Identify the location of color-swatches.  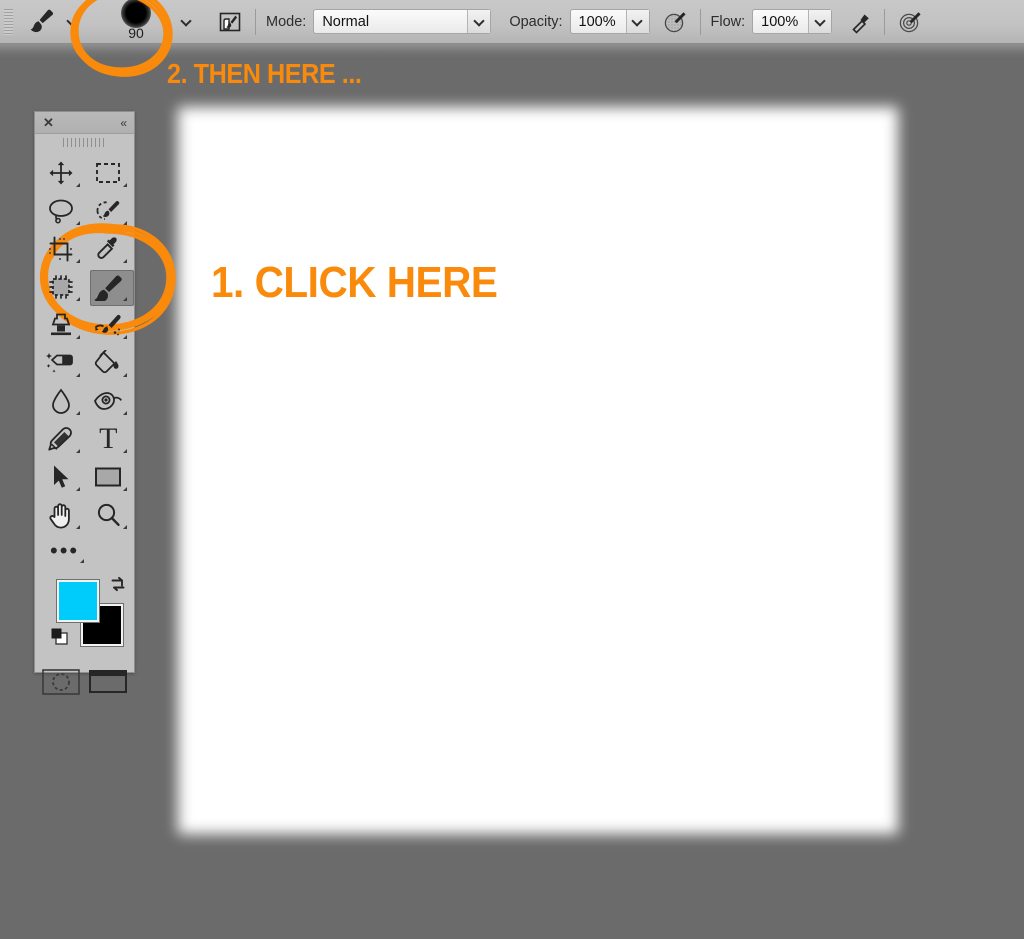
(84, 618).